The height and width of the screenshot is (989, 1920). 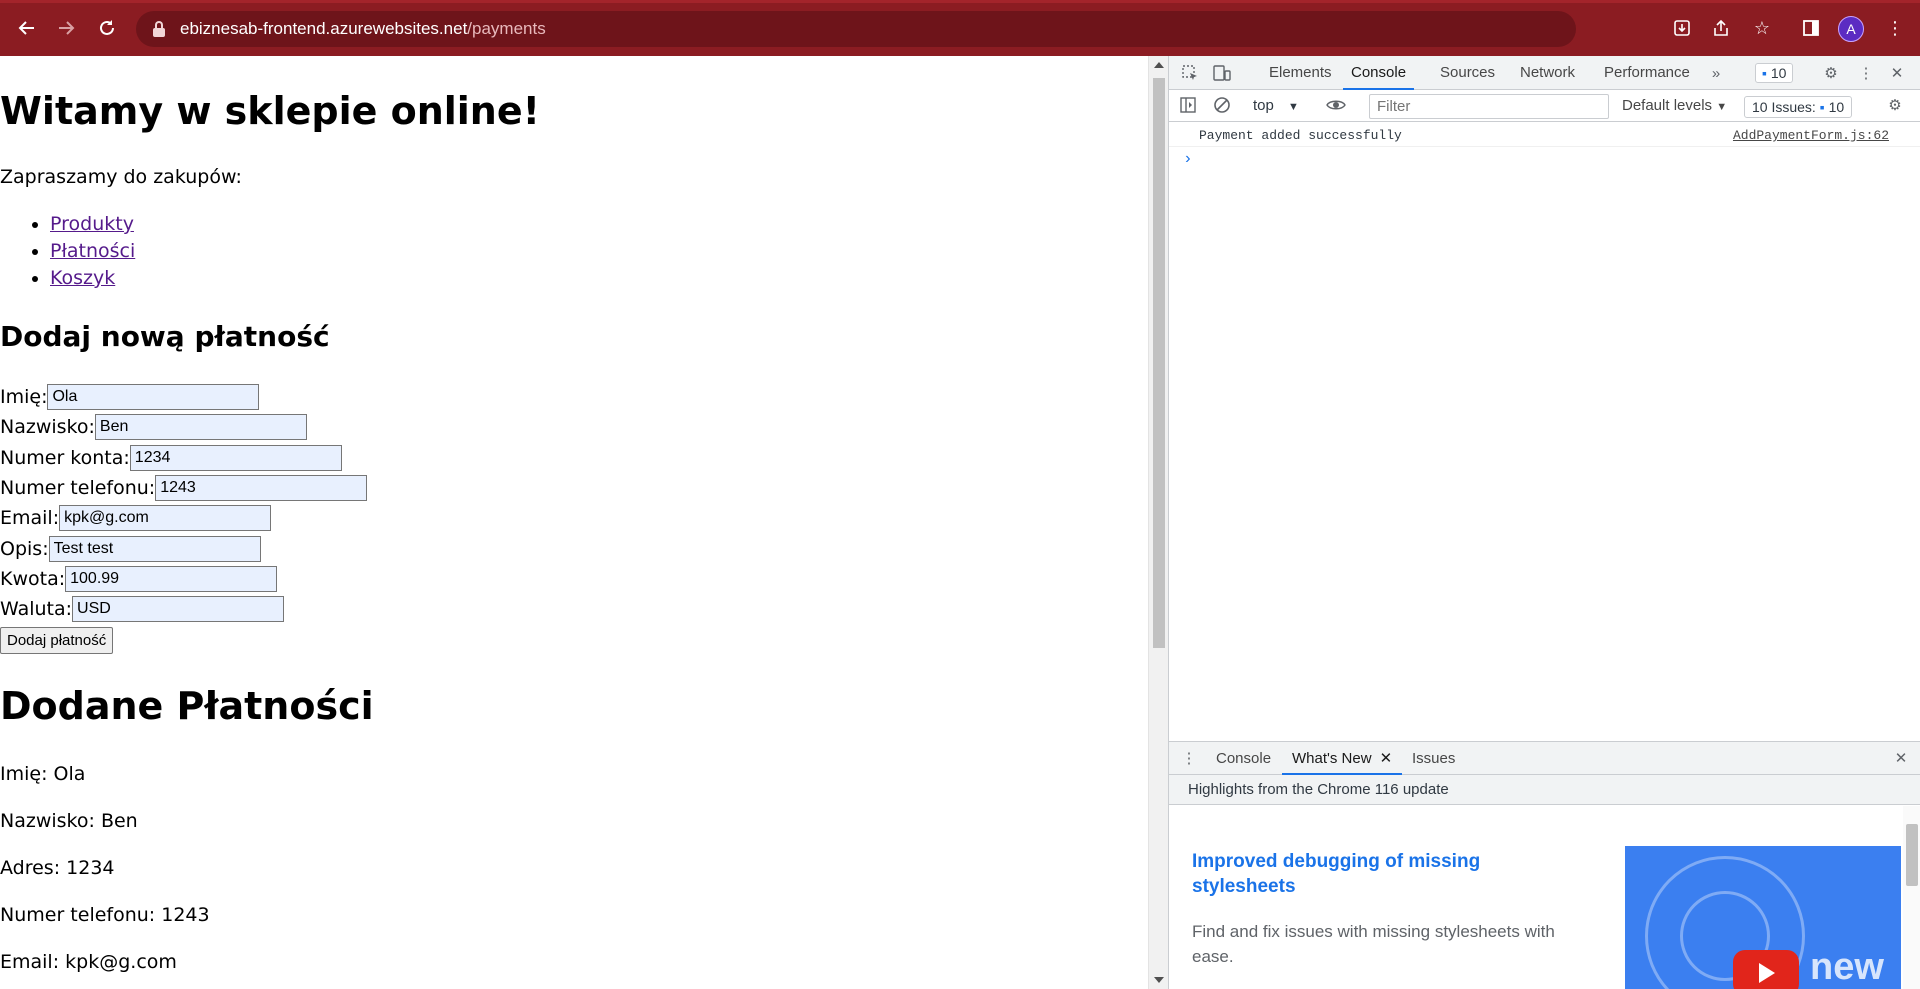 I want to click on close-drawer-icon: ✕, so click(x=1901, y=758).